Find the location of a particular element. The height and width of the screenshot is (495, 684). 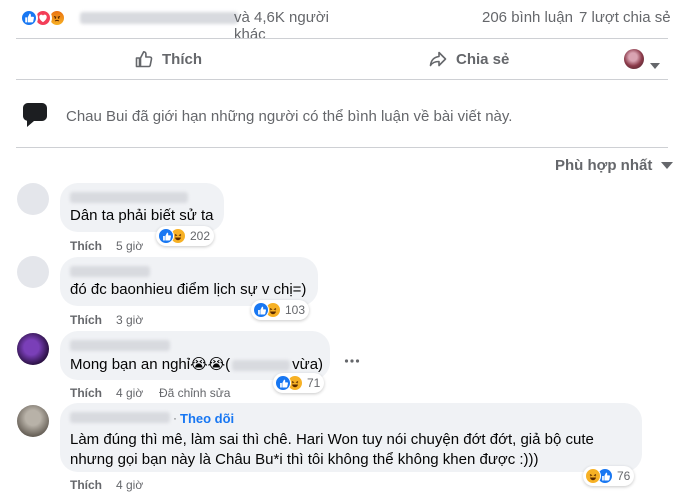

comment-emoji: 😭😭( is located at coordinates (210, 364).